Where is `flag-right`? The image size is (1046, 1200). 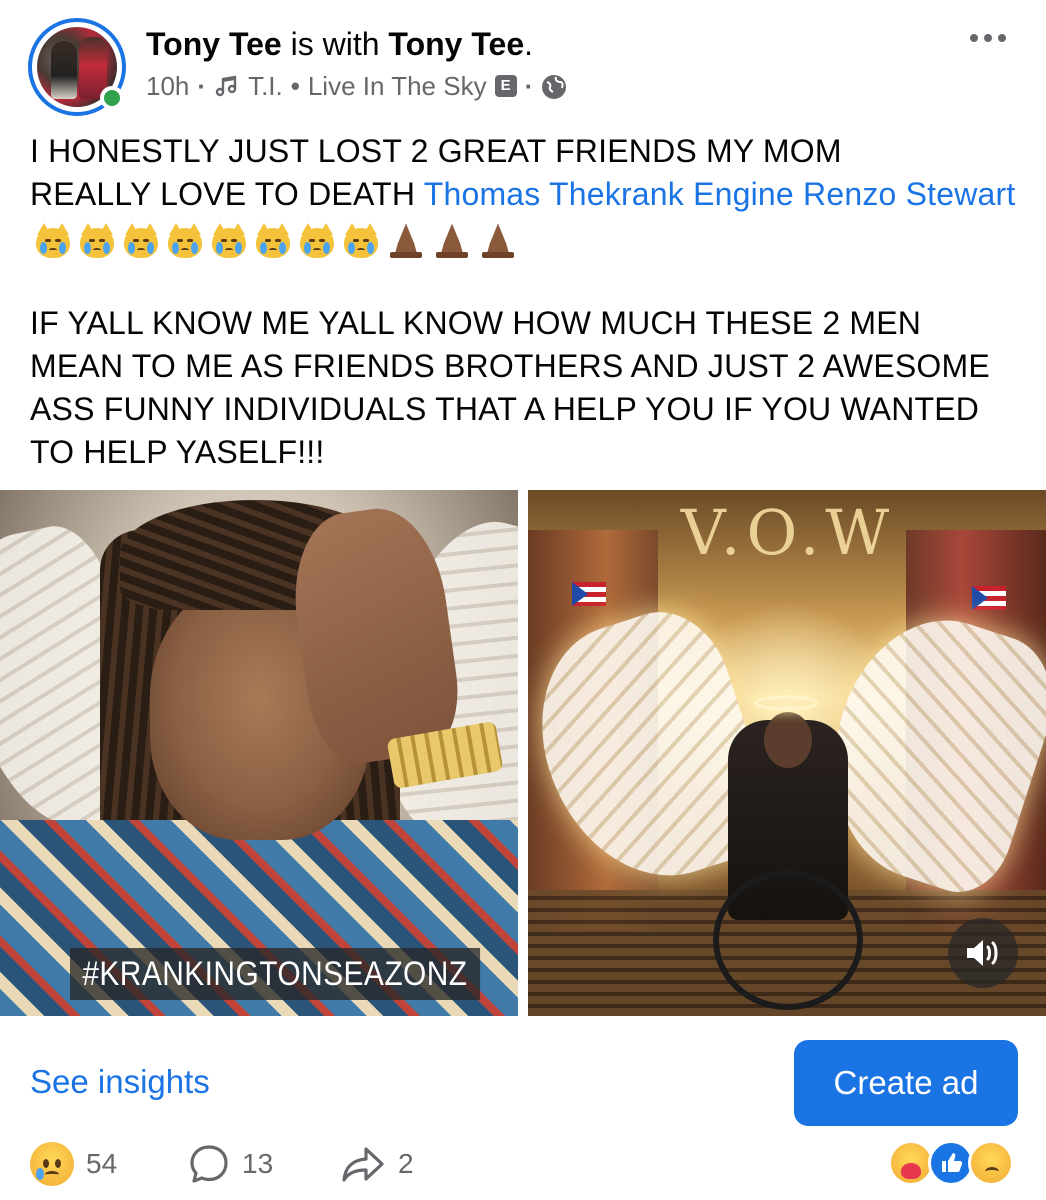 flag-right is located at coordinates (989, 598).